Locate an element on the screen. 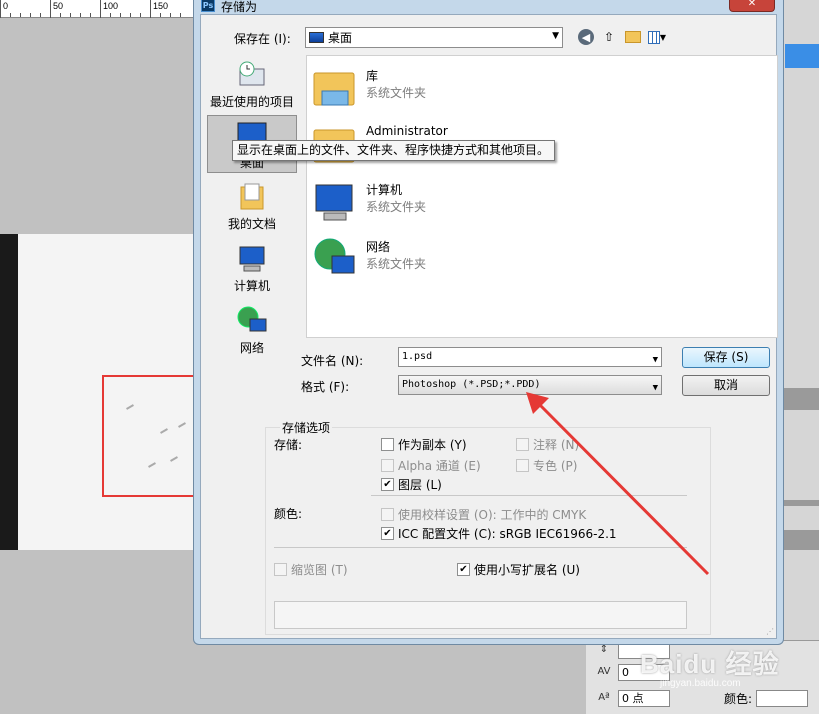 The width and height of the screenshot is (819, 714). file-name: Administrator is located at coordinates (407, 131).